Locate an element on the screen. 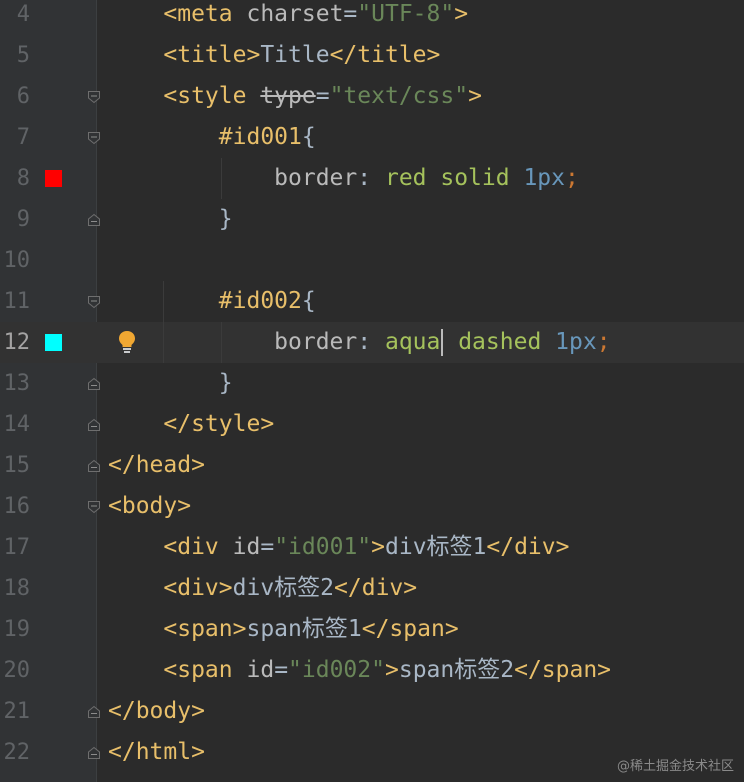 The image size is (744, 782). lightbulb-icon is located at coordinates (127, 342).